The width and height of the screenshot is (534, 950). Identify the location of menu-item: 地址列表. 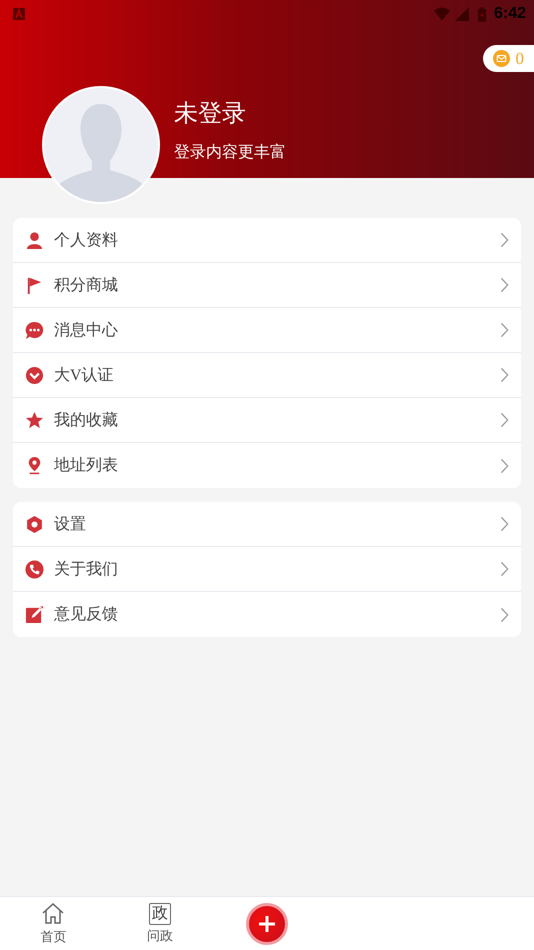
(86, 465).